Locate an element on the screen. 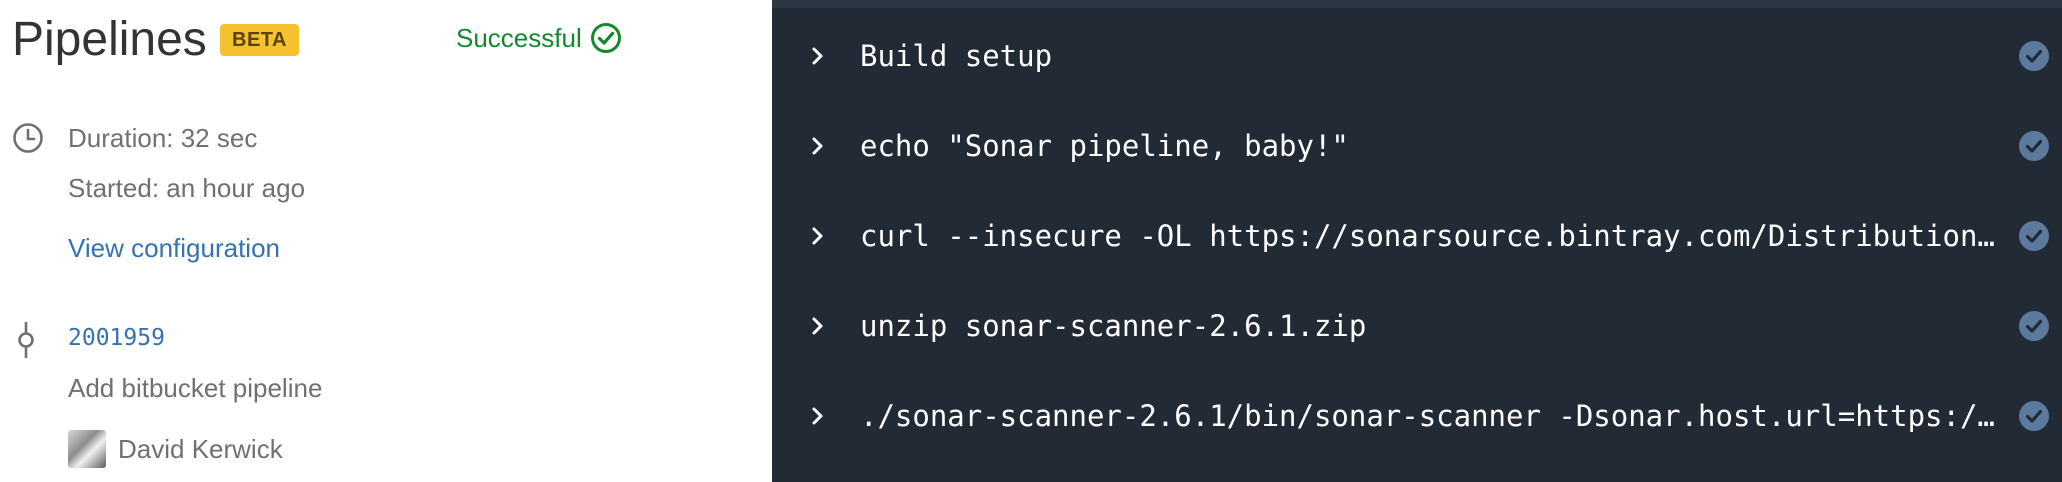 The height and width of the screenshot is (482, 2062). clock-icon is located at coordinates (28, 138).